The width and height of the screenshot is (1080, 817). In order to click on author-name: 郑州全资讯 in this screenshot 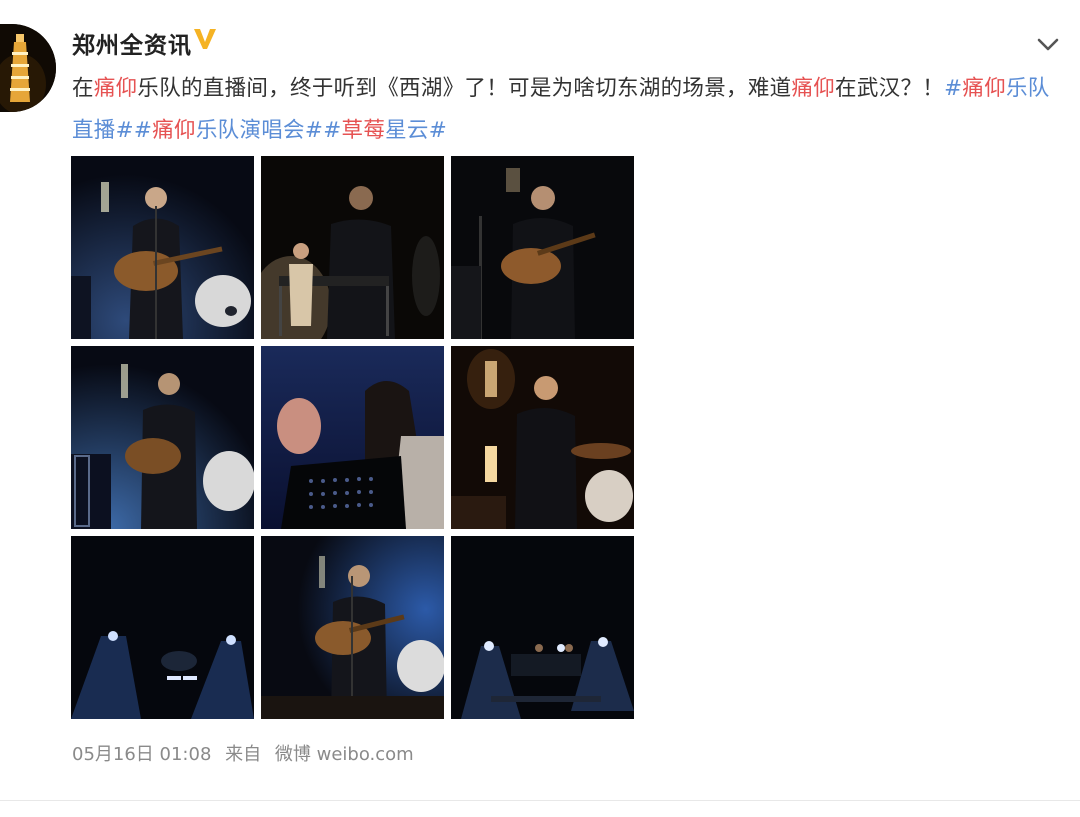, I will do `click(132, 43)`.